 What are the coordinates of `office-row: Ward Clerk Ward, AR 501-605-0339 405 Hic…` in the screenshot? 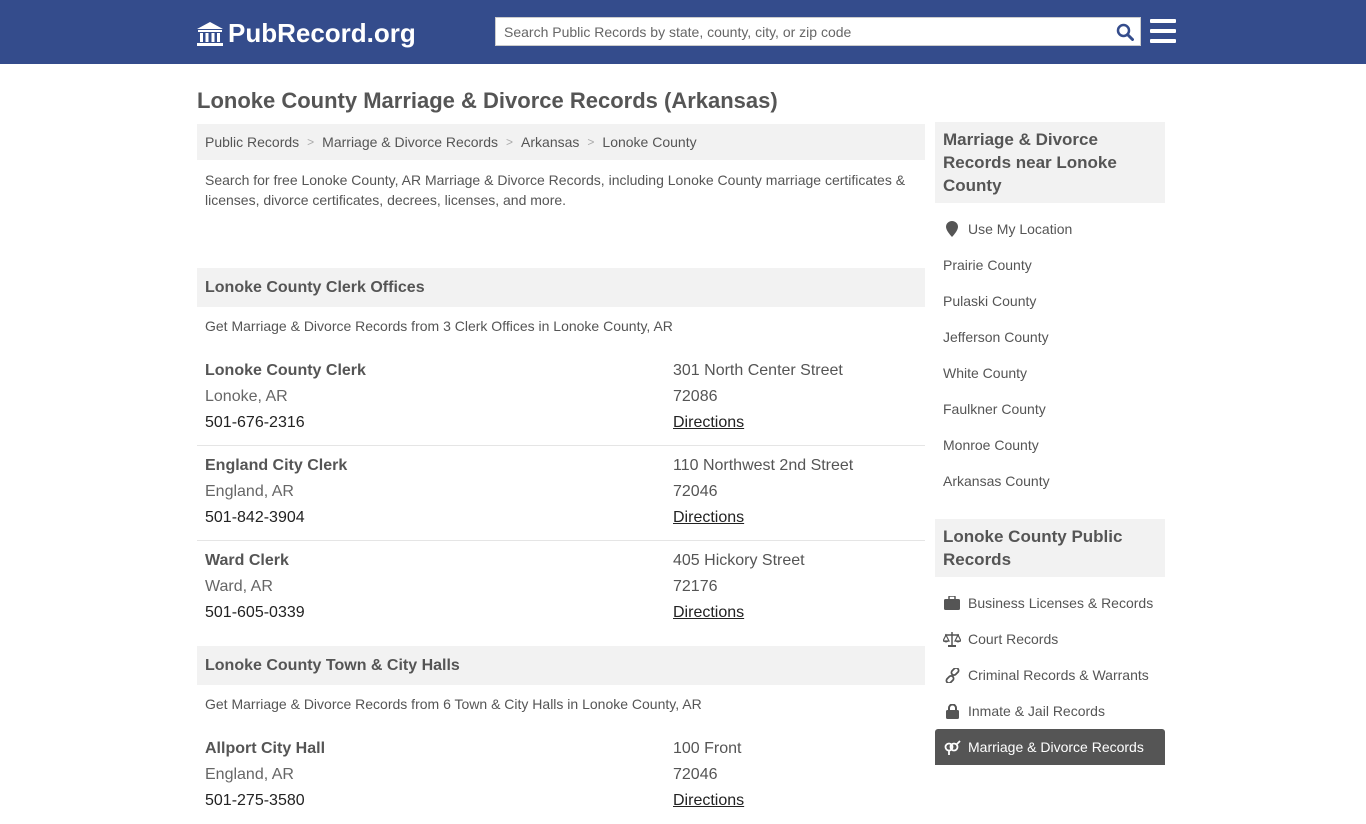 It's located at (561, 588).